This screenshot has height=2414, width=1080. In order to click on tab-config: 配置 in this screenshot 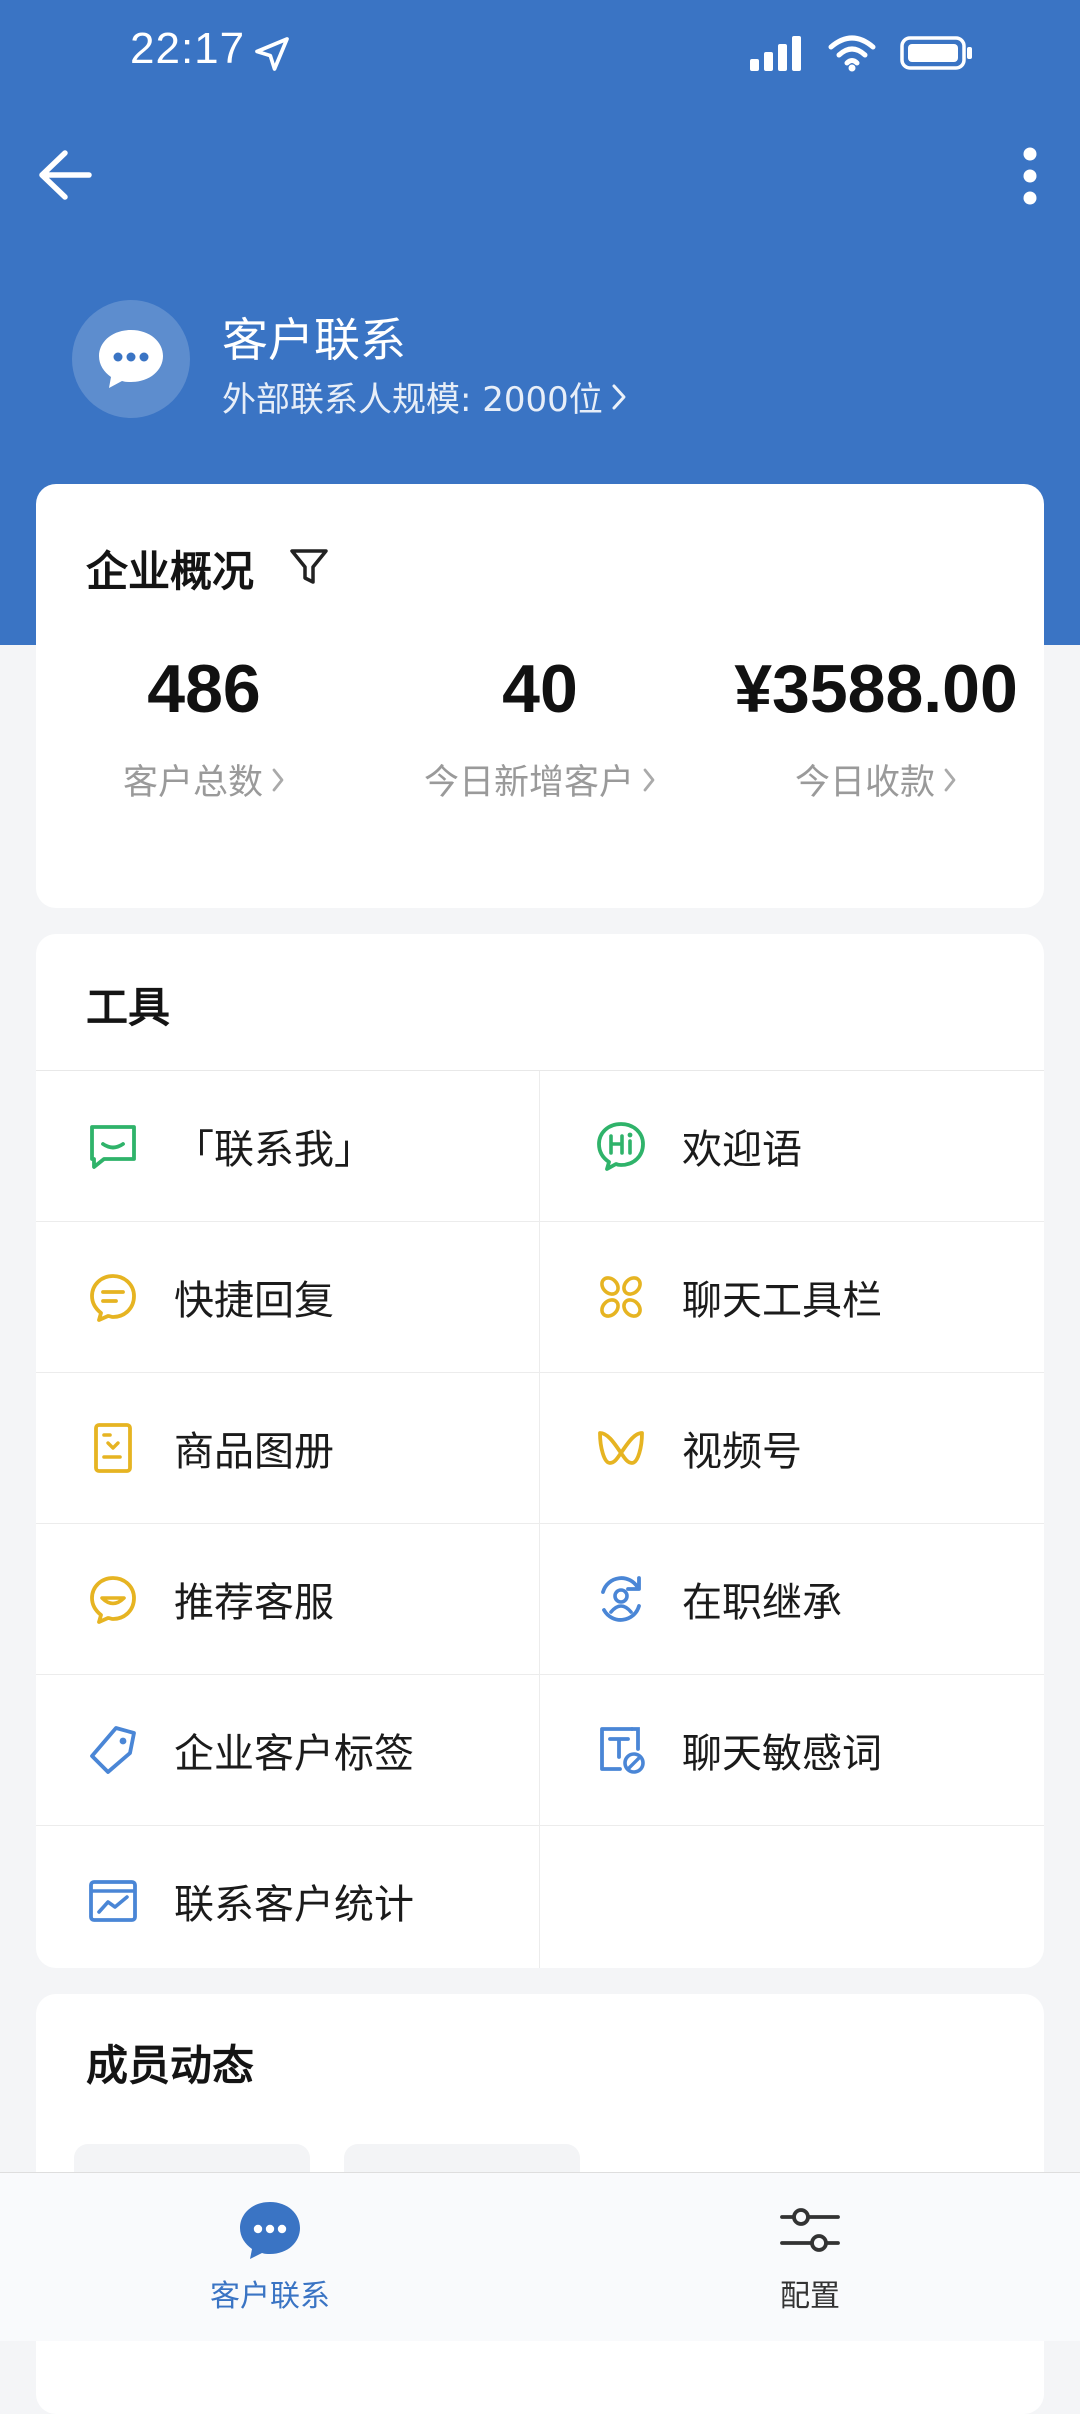, I will do `click(810, 2257)`.